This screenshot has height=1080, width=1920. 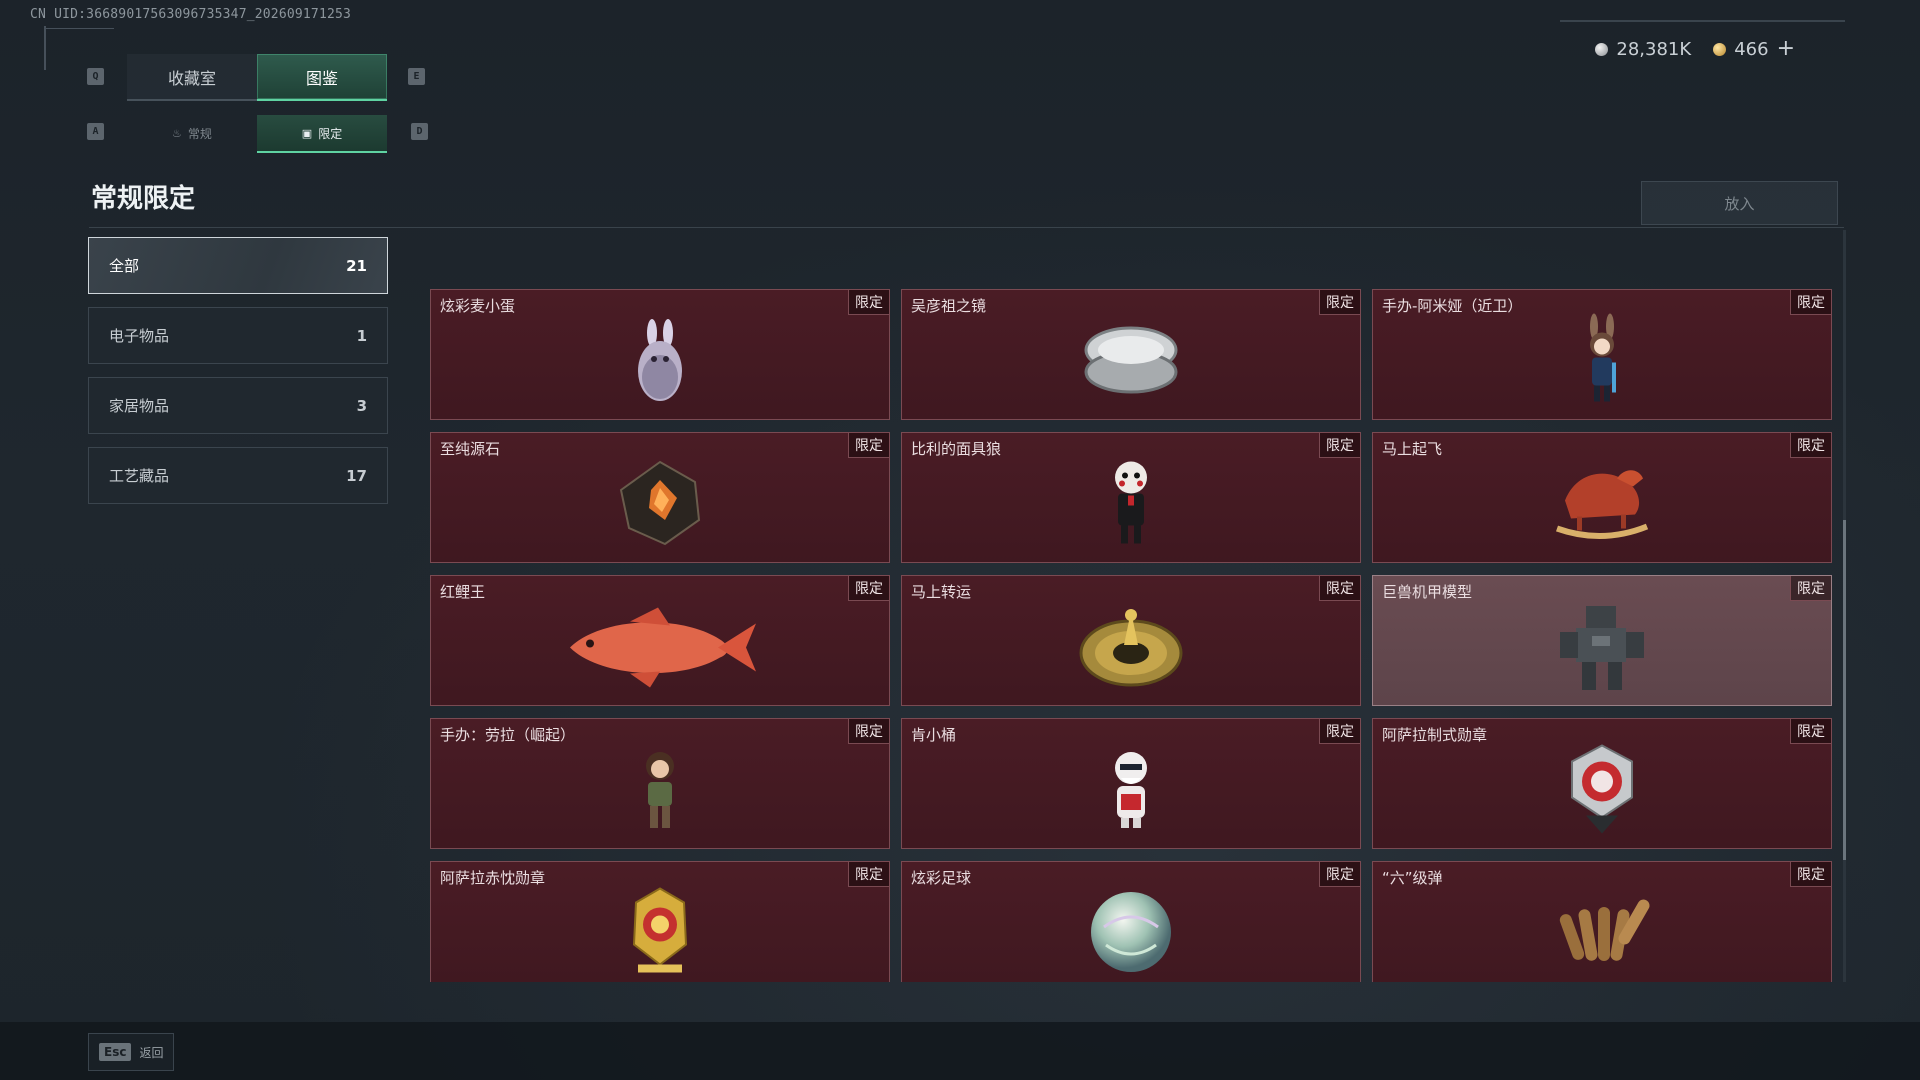 What do you see at coordinates (238, 405) in the screenshot?
I see `category-household: 家居物品 3` at bounding box center [238, 405].